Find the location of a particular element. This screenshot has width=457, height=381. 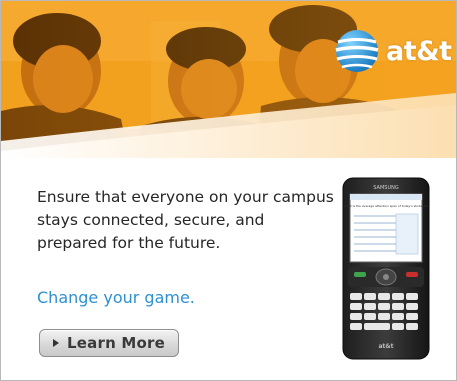

att-logo: at&t is located at coordinates (393, 51).